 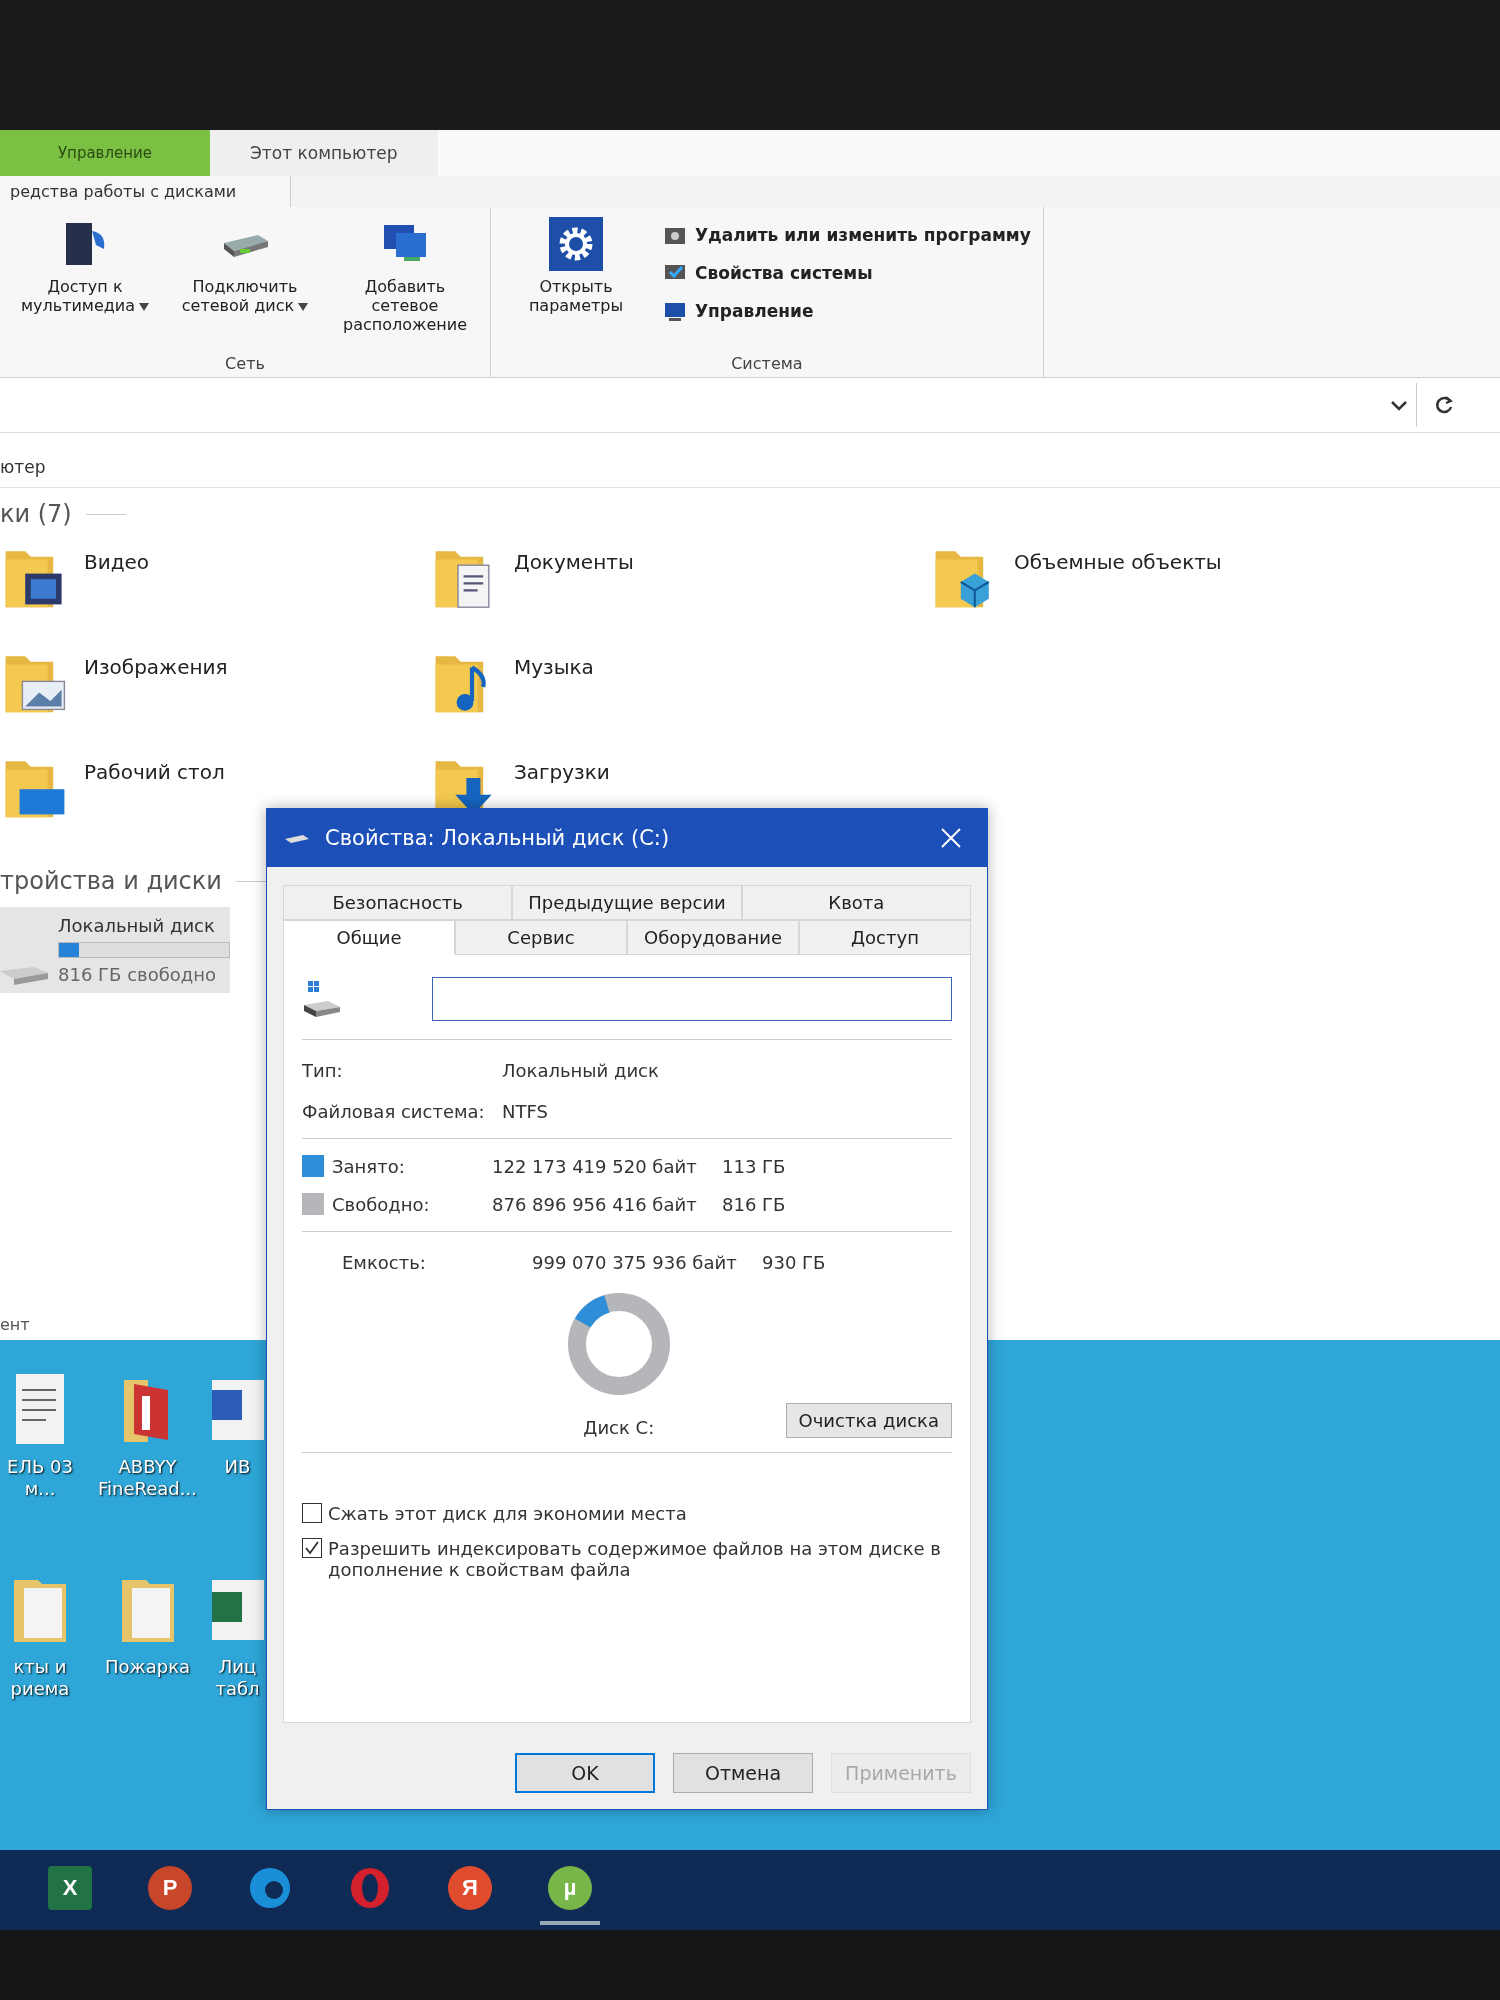 What do you see at coordinates (847, 235) in the screenshot?
I see `ribbon-button: Удалить или изменить программу` at bounding box center [847, 235].